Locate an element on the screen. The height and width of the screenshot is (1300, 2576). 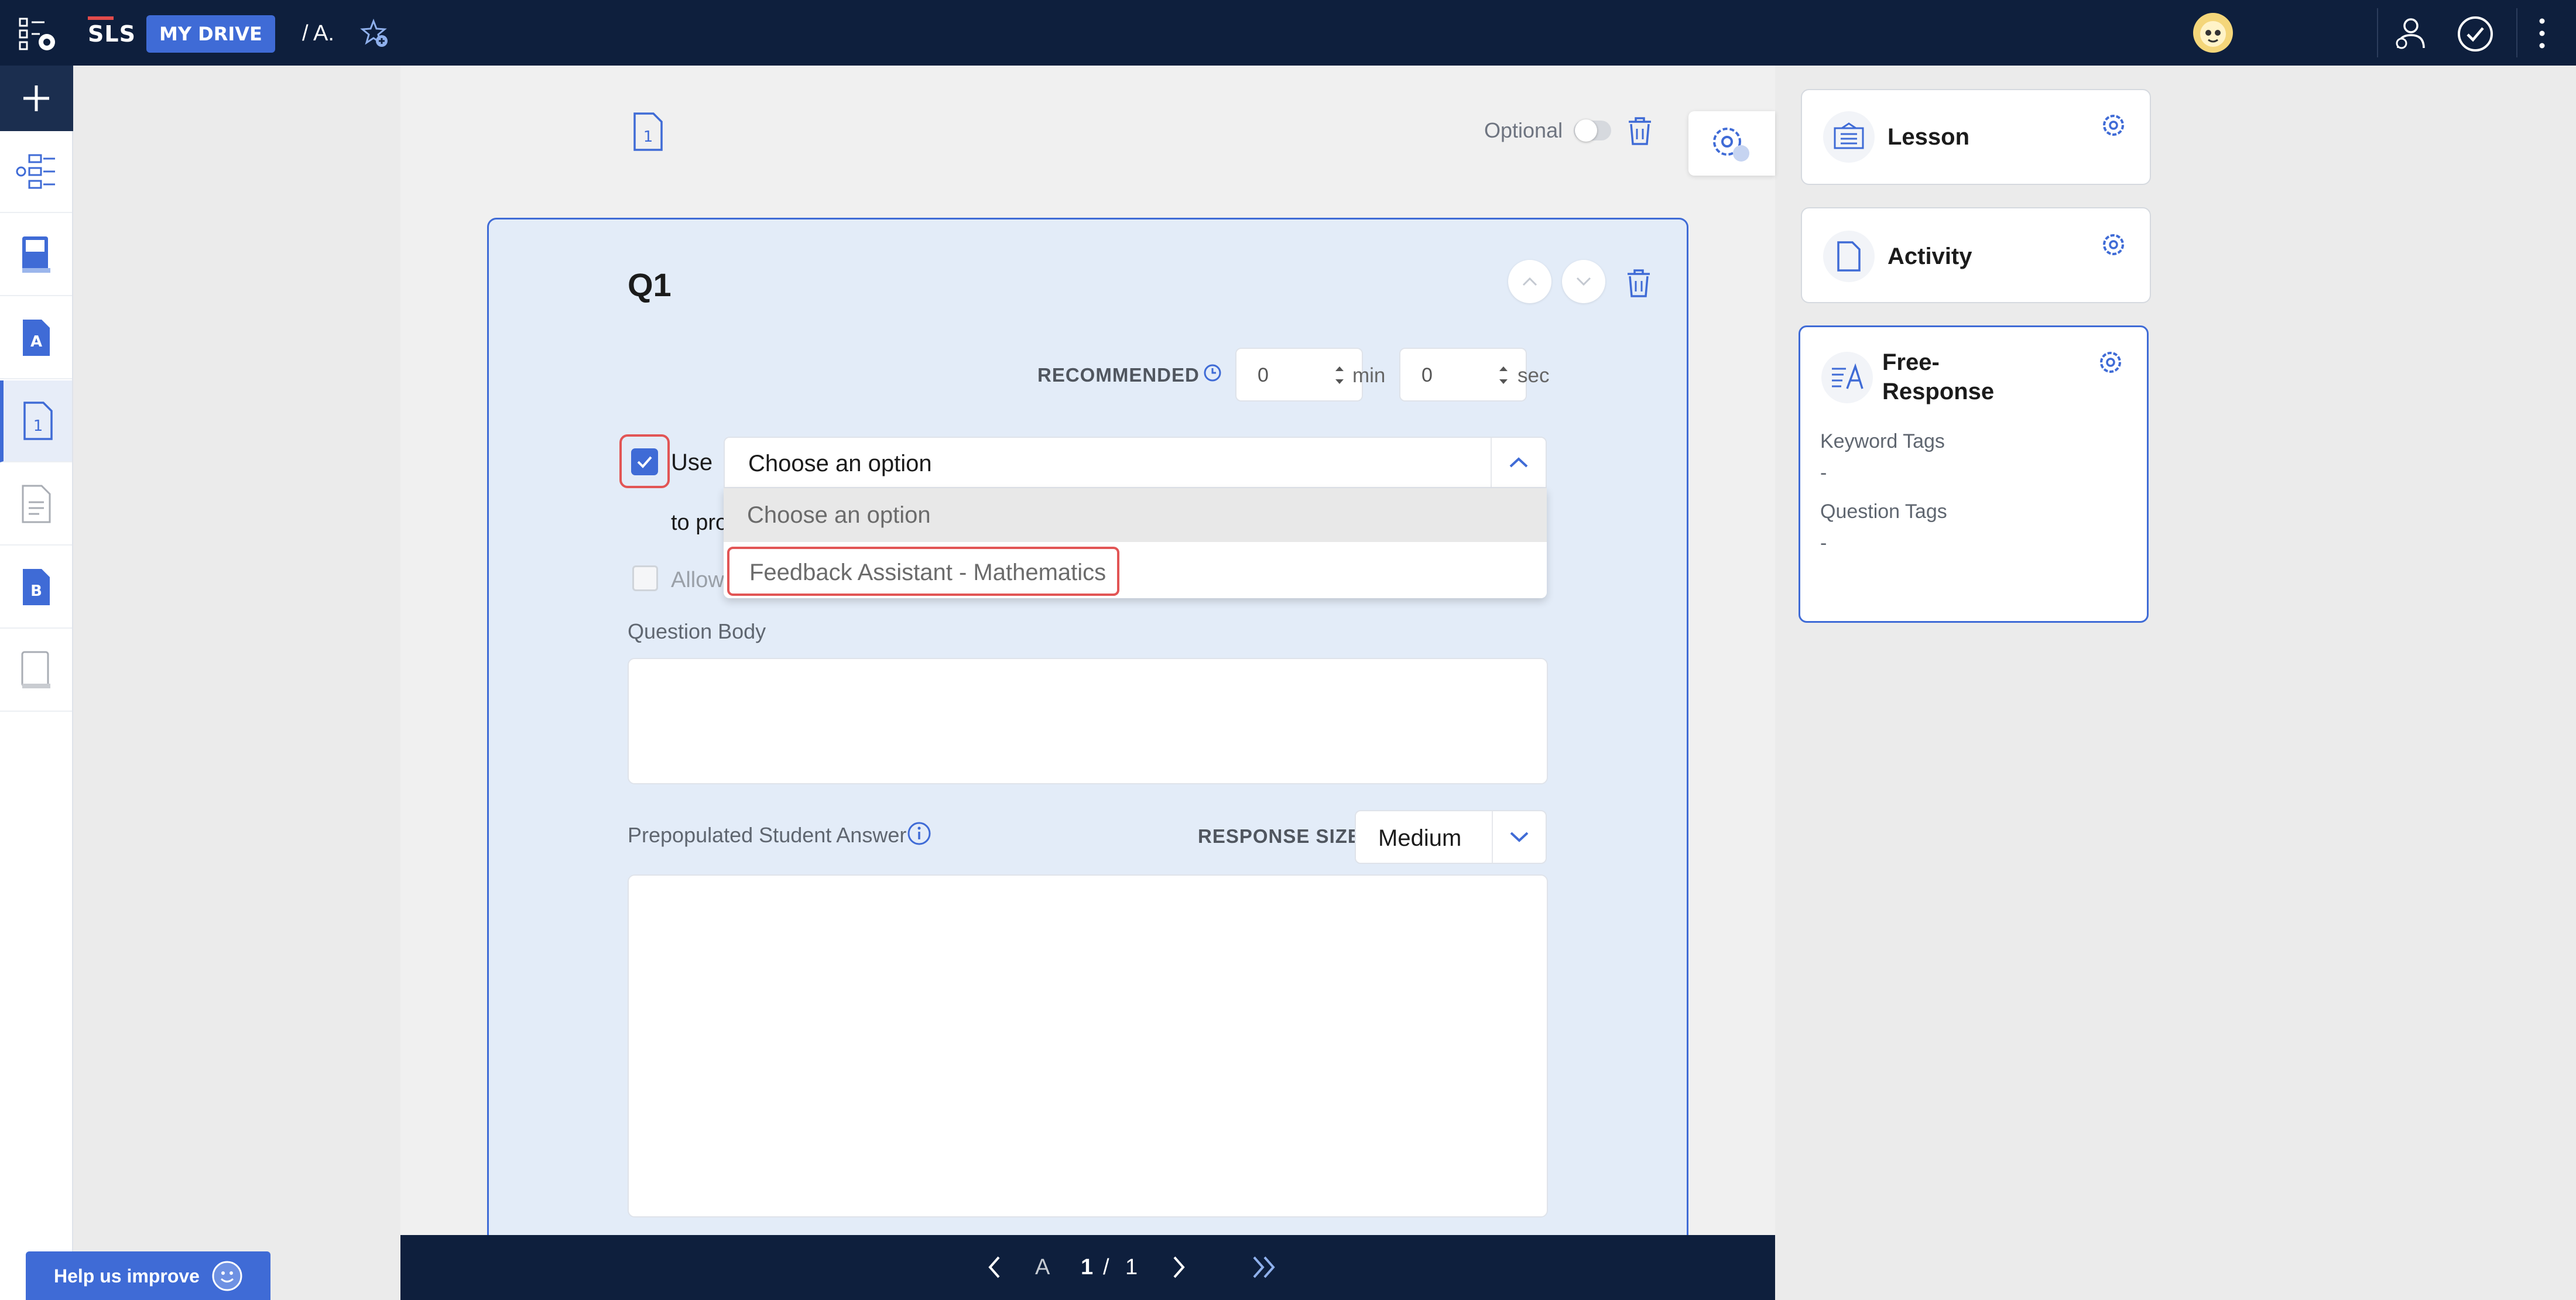
left-sidebar: A 1 B is located at coordinates (36, 683).